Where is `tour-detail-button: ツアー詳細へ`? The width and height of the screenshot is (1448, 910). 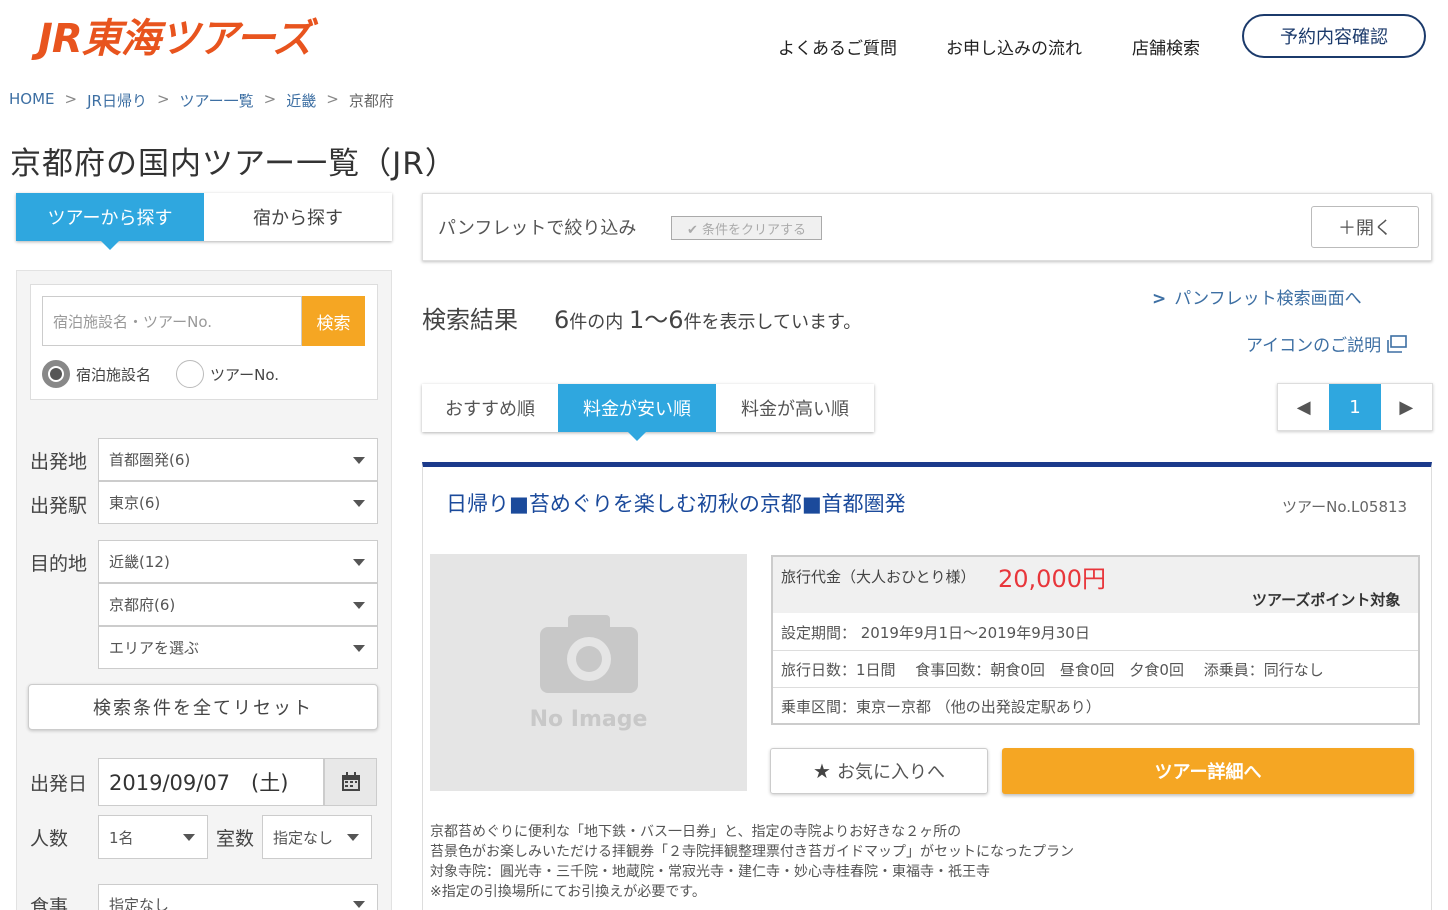
tour-detail-button: ツアー詳細へ is located at coordinates (1208, 771).